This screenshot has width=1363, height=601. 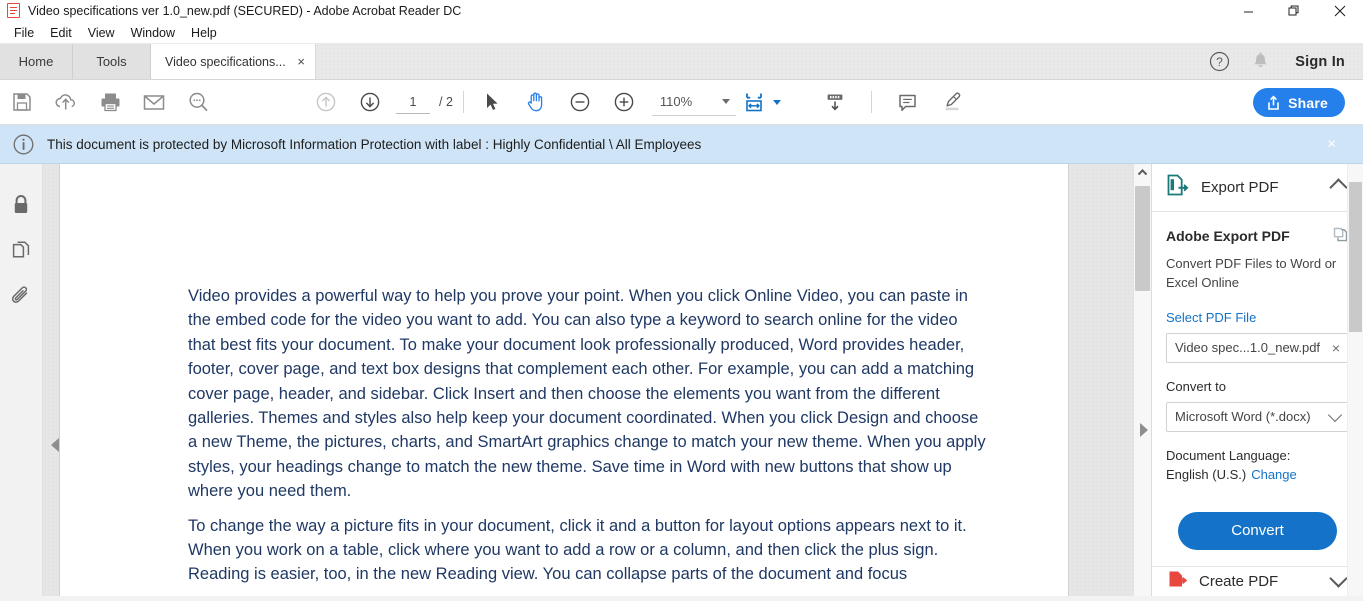 What do you see at coordinates (204, 33) in the screenshot?
I see `menu-help: Help` at bounding box center [204, 33].